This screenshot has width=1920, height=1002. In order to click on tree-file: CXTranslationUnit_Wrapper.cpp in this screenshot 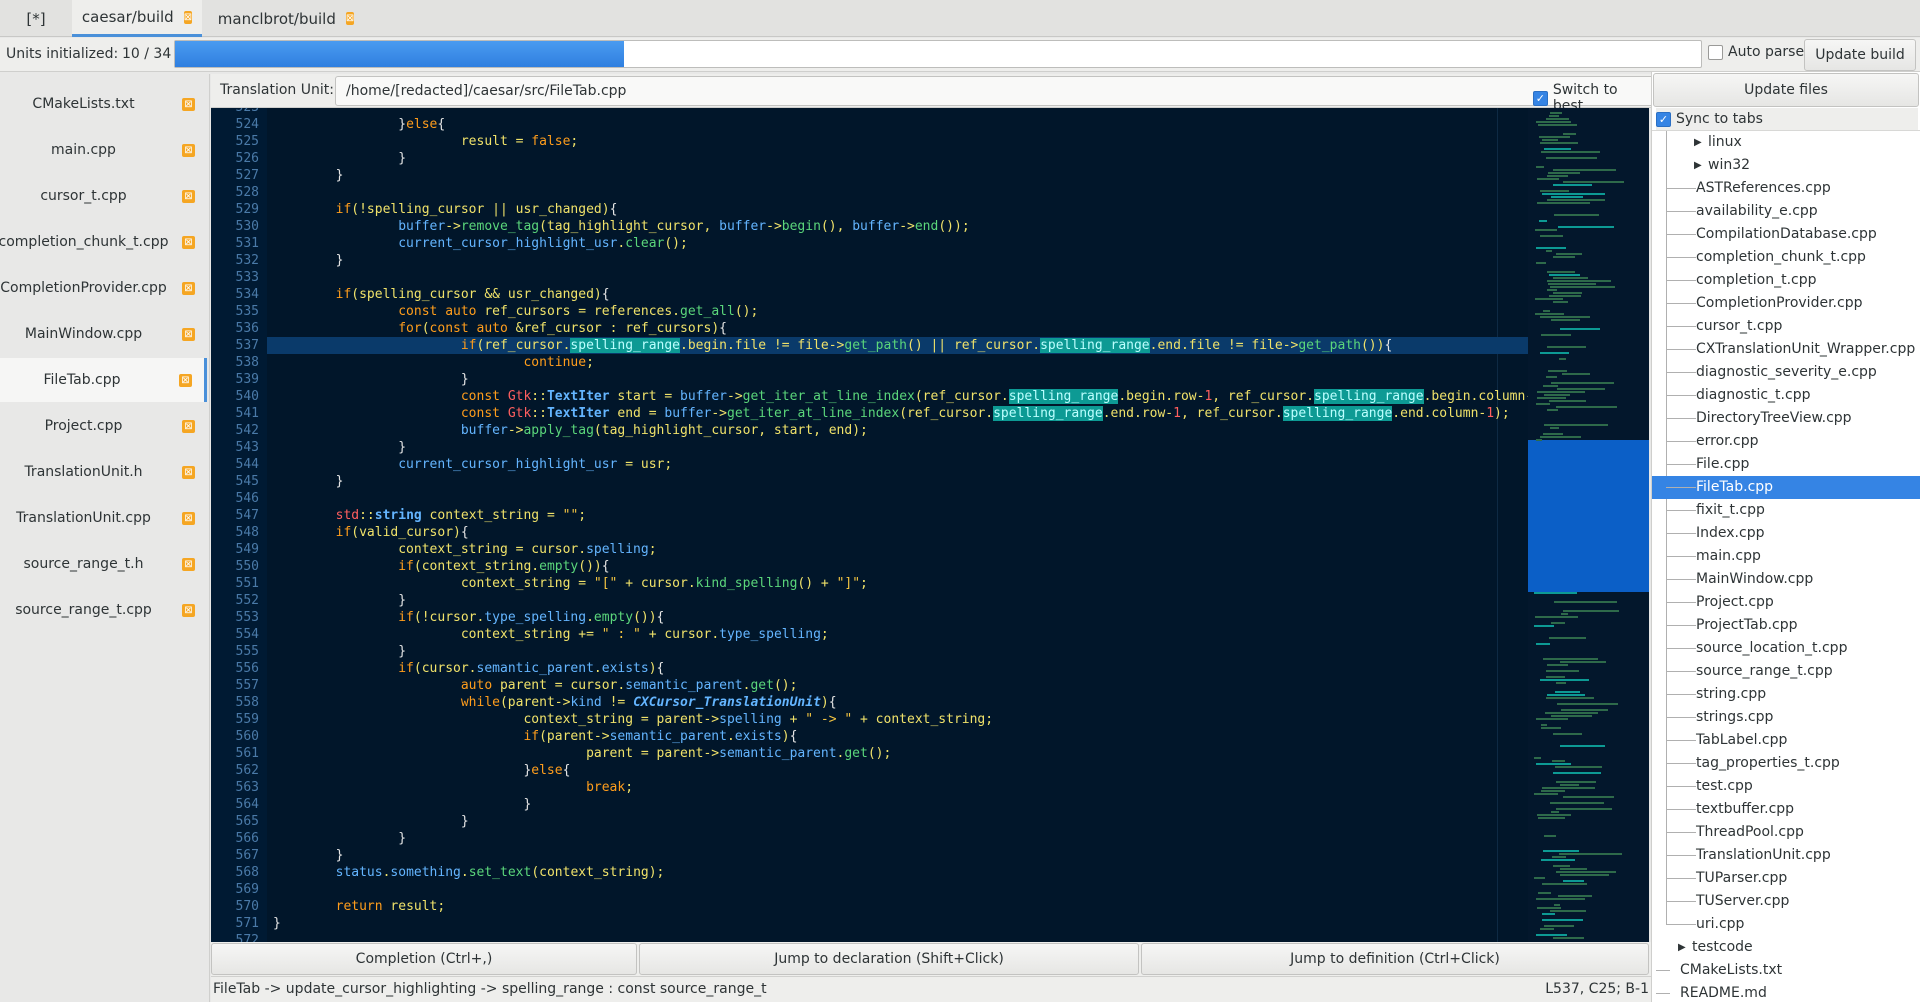, I will do `click(1786, 349)`.